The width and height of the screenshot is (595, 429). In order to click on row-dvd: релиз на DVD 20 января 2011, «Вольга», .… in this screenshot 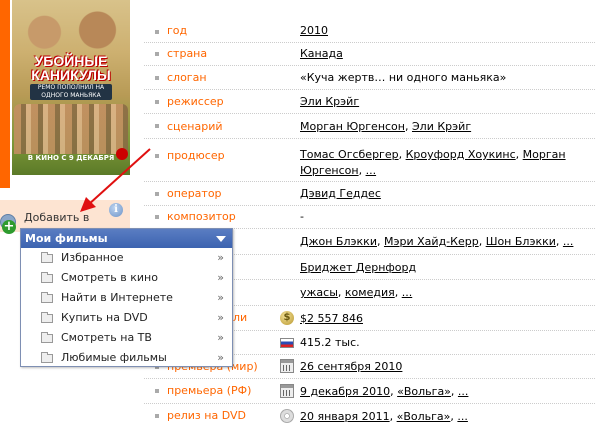, I will do `click(369, 416)`.